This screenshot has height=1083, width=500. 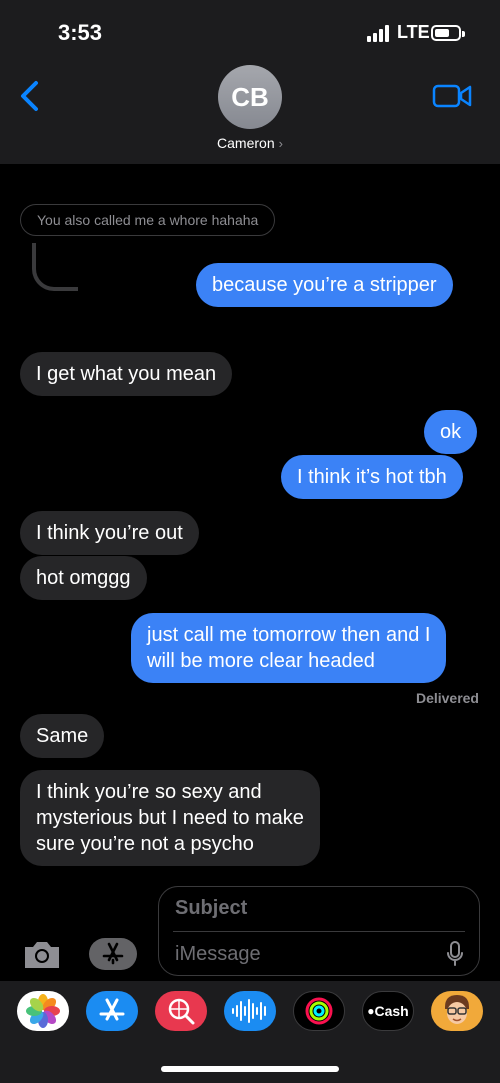 I want to click on apple-cash-label: Cash, so click(x=391, y=1011).